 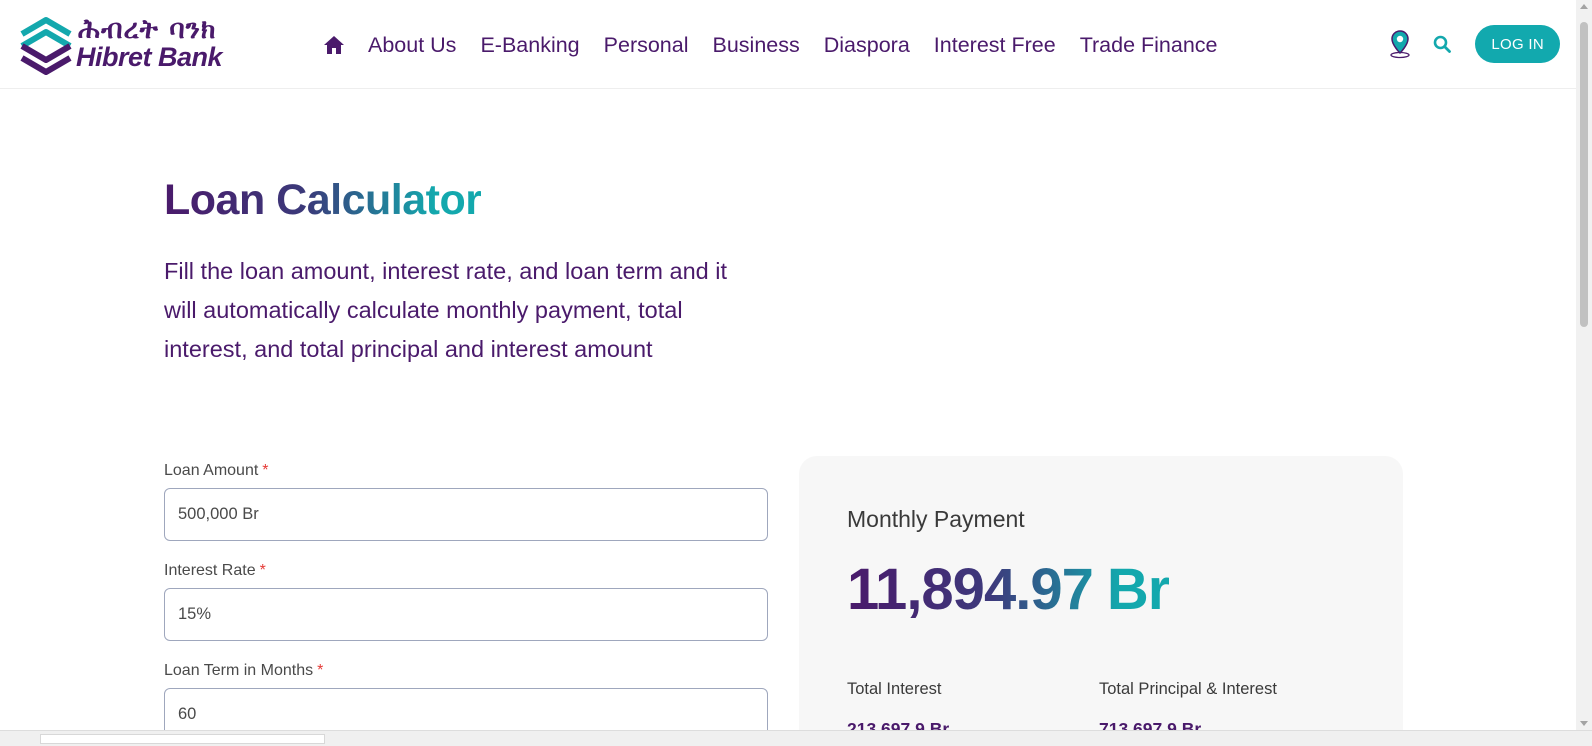 I want to click on total-interest-label: Total Interest, so click(x=894, y=689).